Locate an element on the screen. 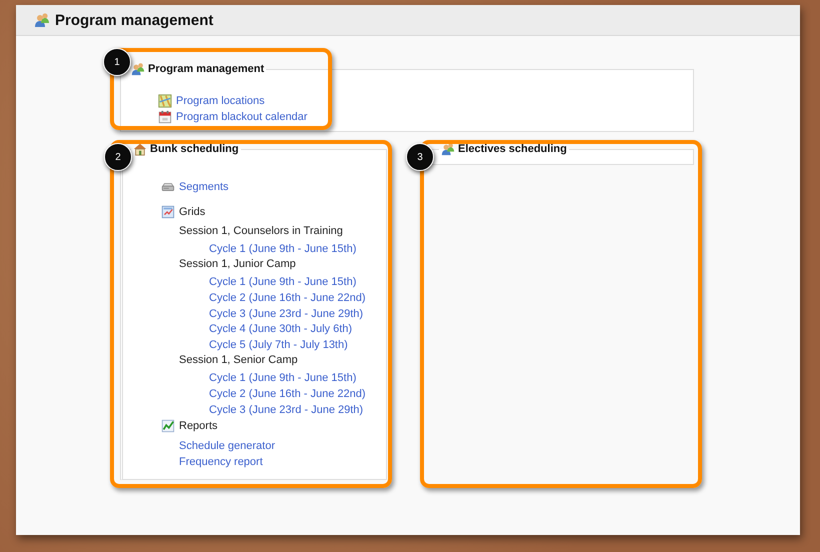  link: Program blackout calendar is located at coordinates (242, 117).